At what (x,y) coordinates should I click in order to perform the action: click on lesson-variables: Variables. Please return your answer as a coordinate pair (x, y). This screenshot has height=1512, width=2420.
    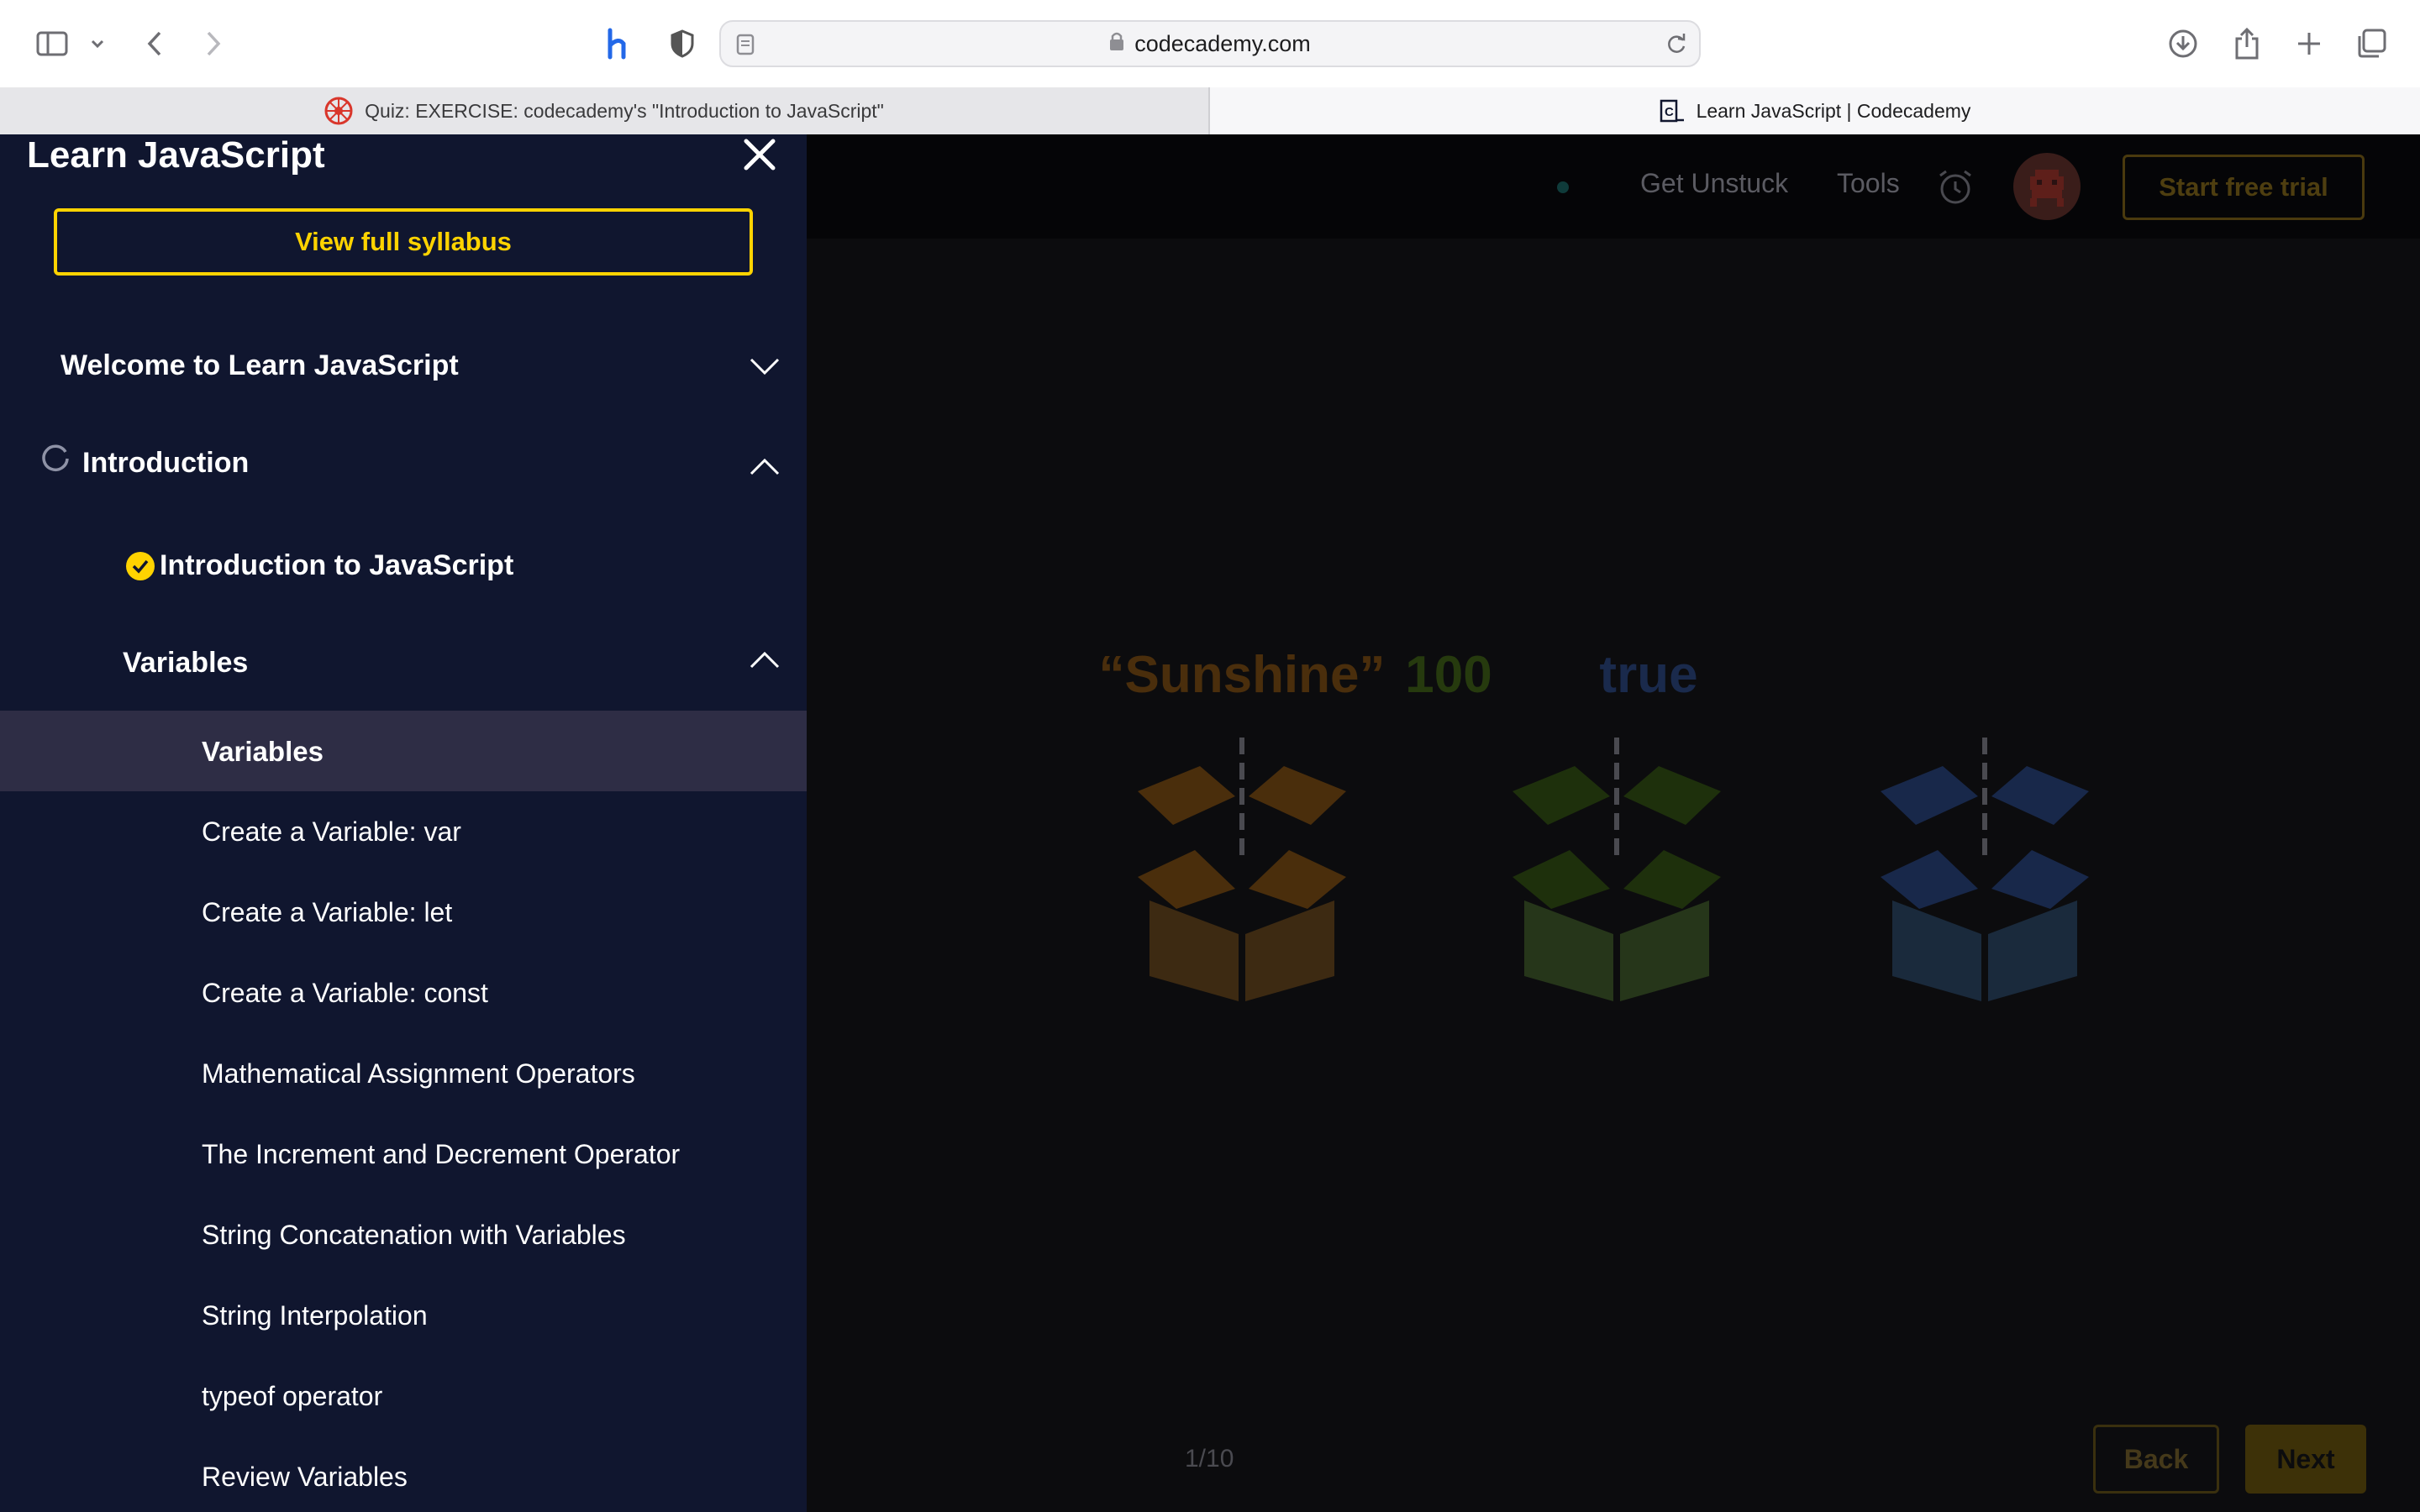
    Looking at the image, I should click on (185, 663).